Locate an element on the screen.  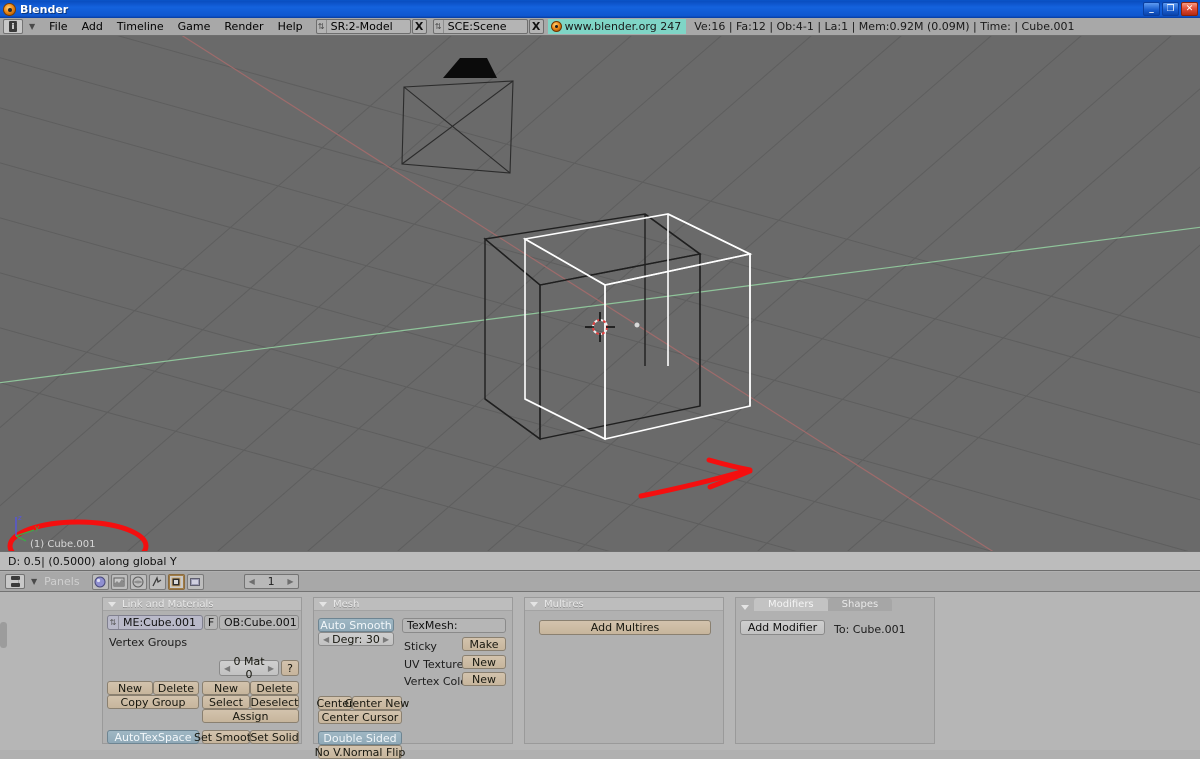
add-modifier-button: Add Modifier is located at coordinates (782, 627).